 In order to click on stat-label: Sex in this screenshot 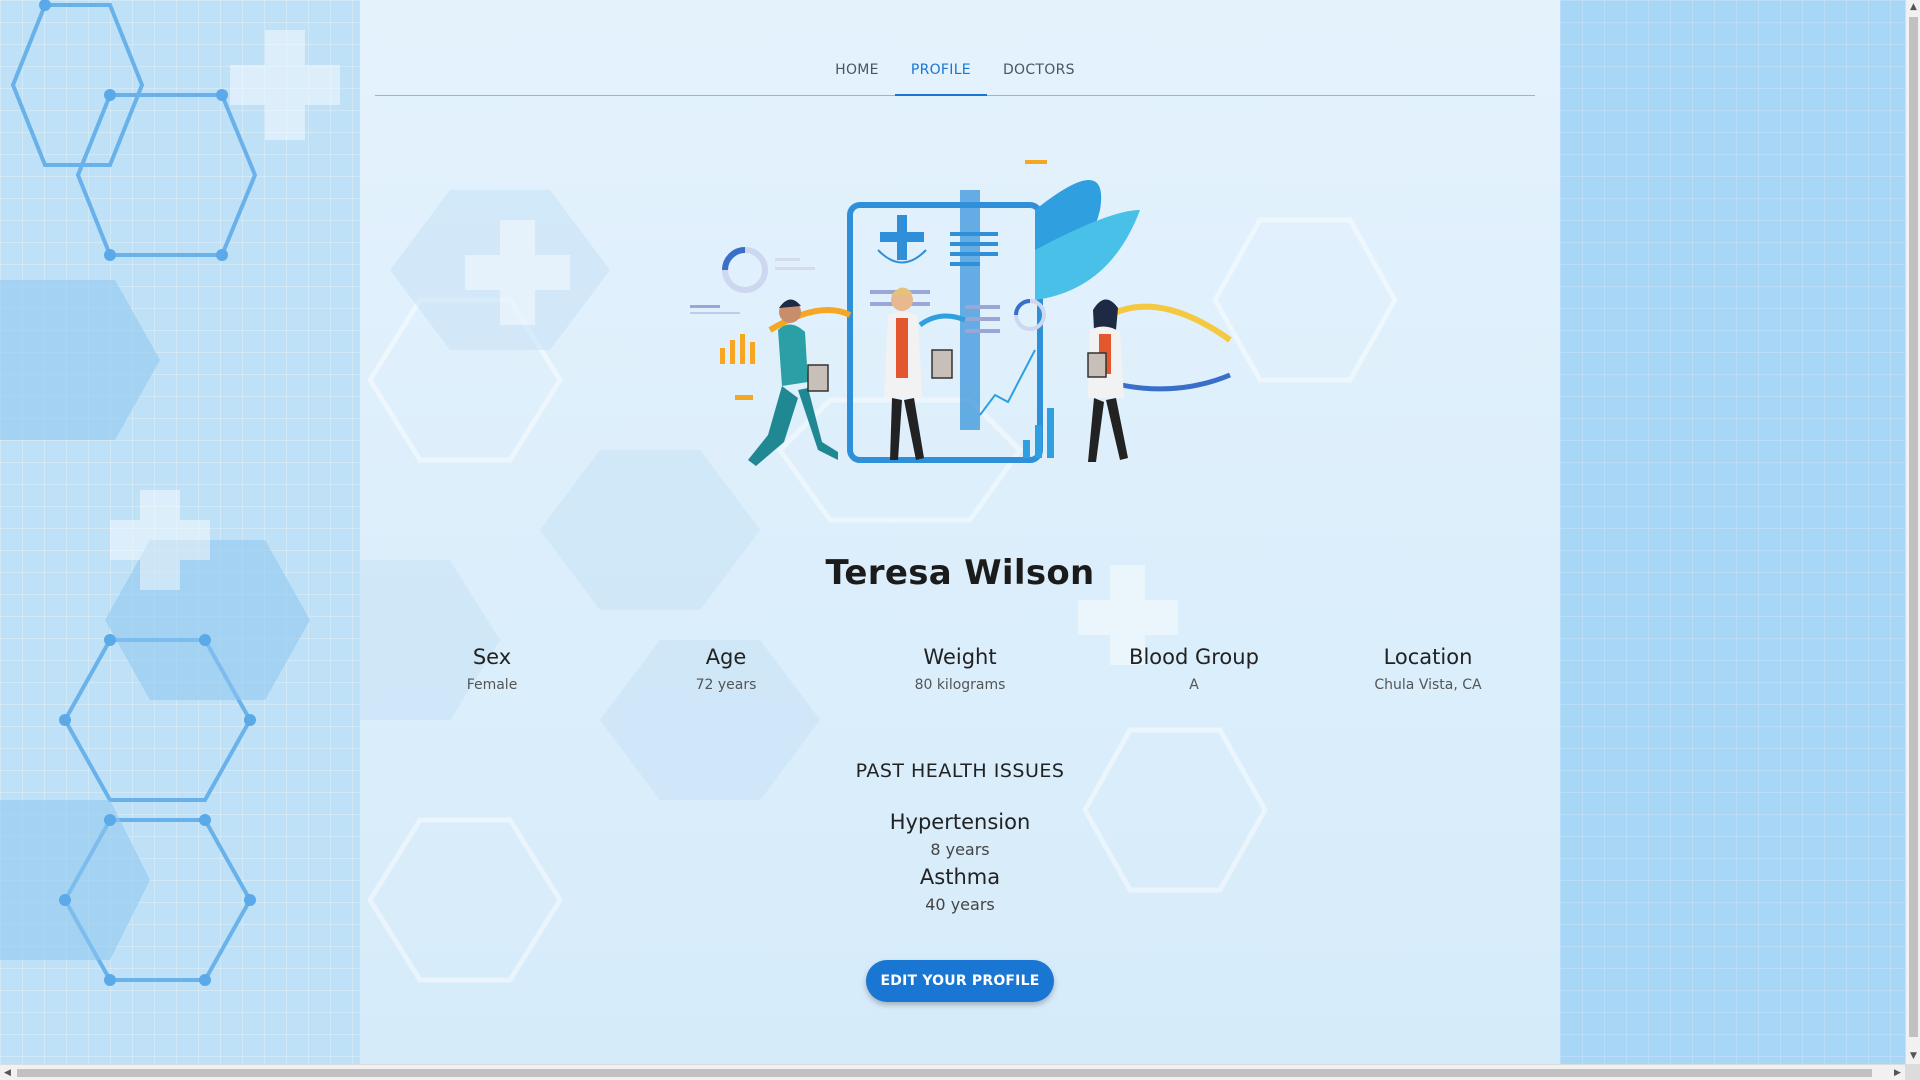, I will do `click(492, 657)`.